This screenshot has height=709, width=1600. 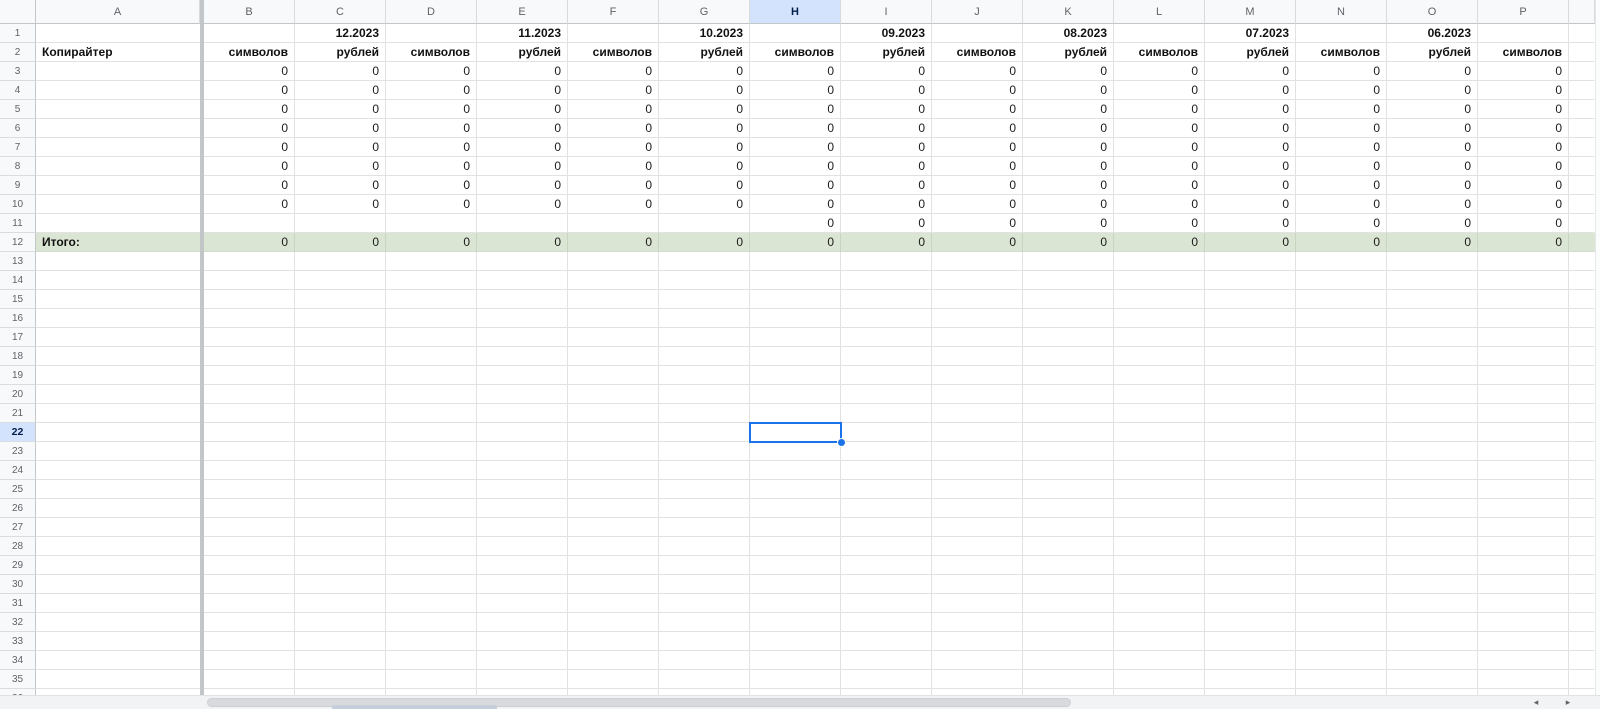 What do you see at coordinates (1341, 109) in the screenshot?
I see `cell-N5: 0` at bounding box center [1341, 109].